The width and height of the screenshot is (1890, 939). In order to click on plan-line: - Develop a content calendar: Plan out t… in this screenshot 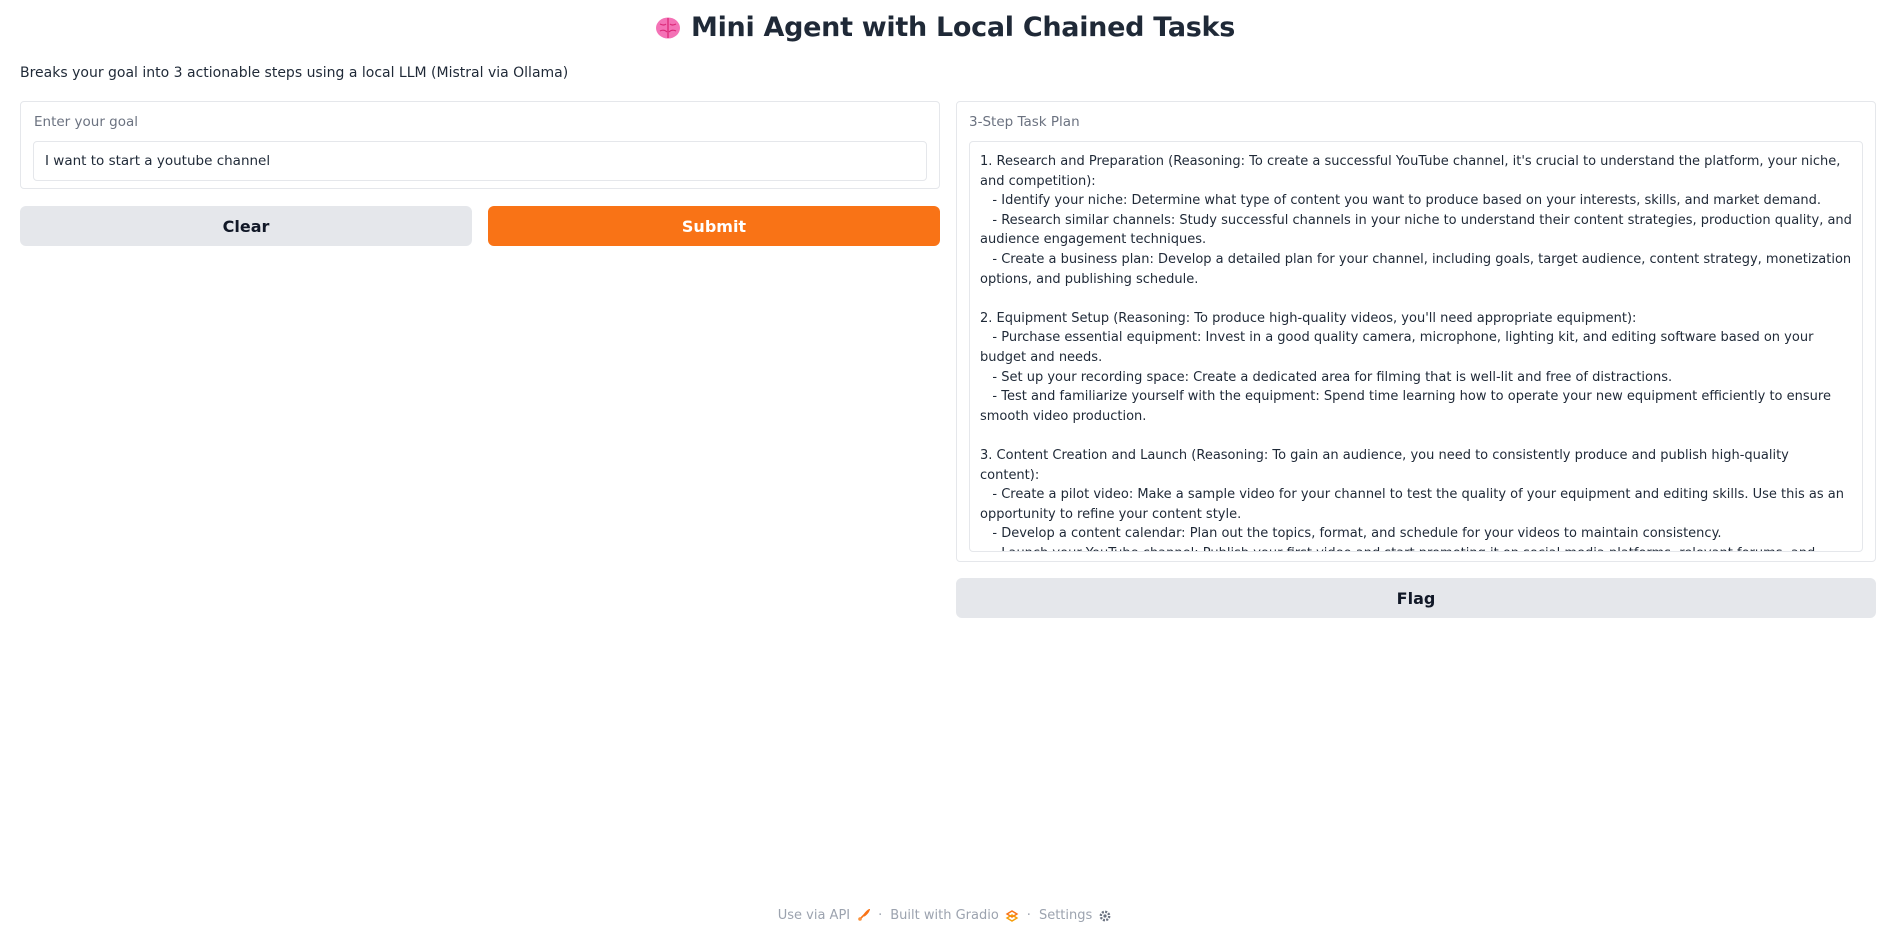, I will do `click(1351, 534)`.